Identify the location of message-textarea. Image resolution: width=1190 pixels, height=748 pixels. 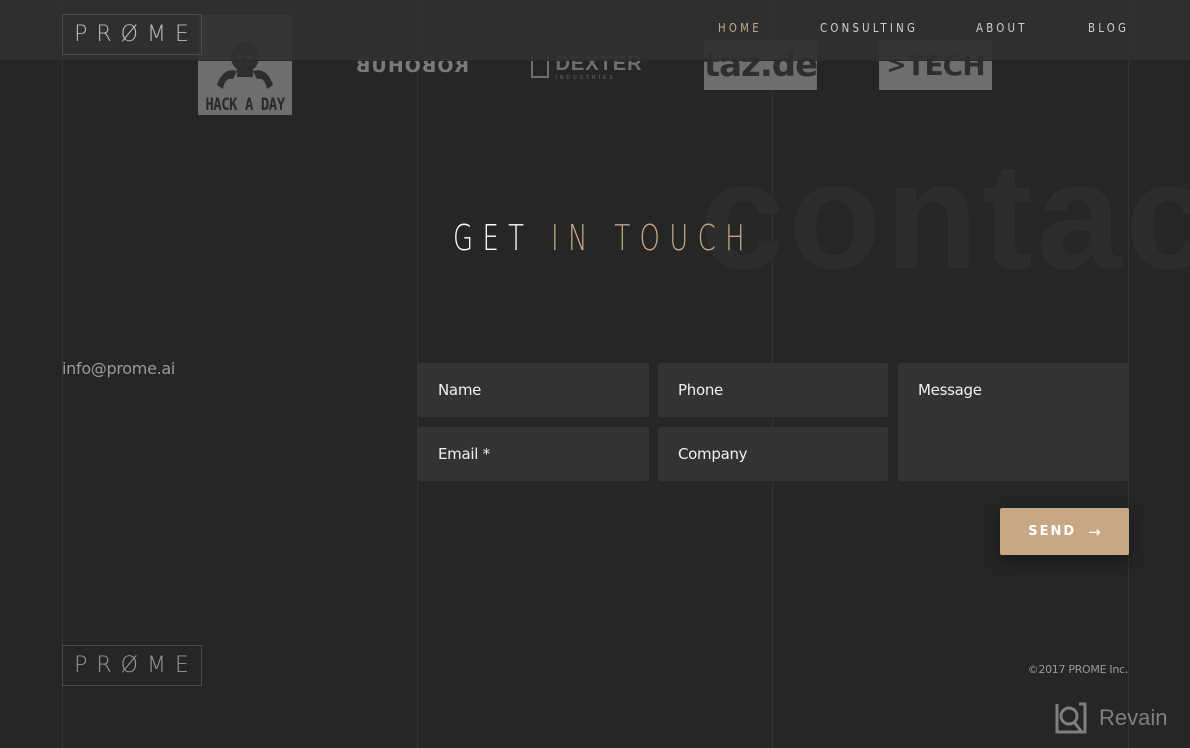
(1013, 422).